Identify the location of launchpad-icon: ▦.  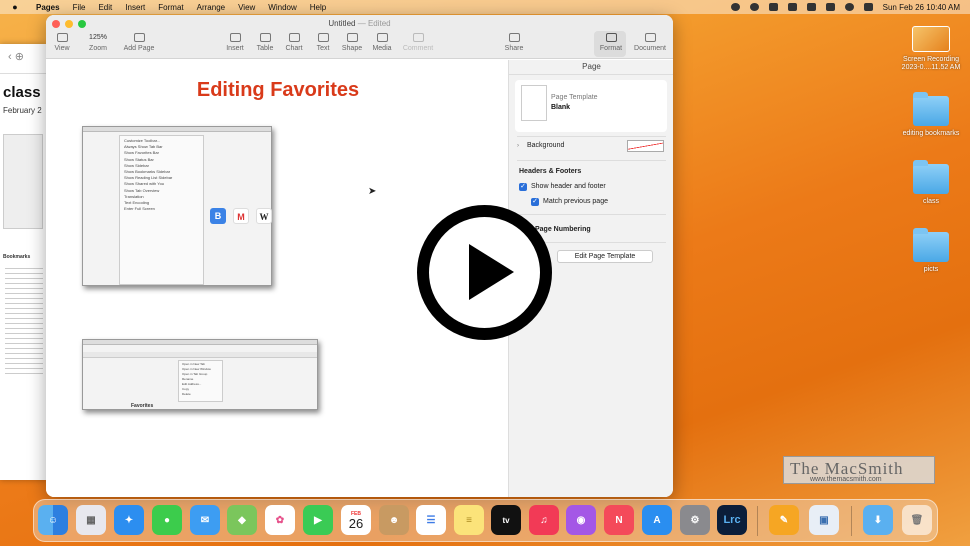
(91, 520).